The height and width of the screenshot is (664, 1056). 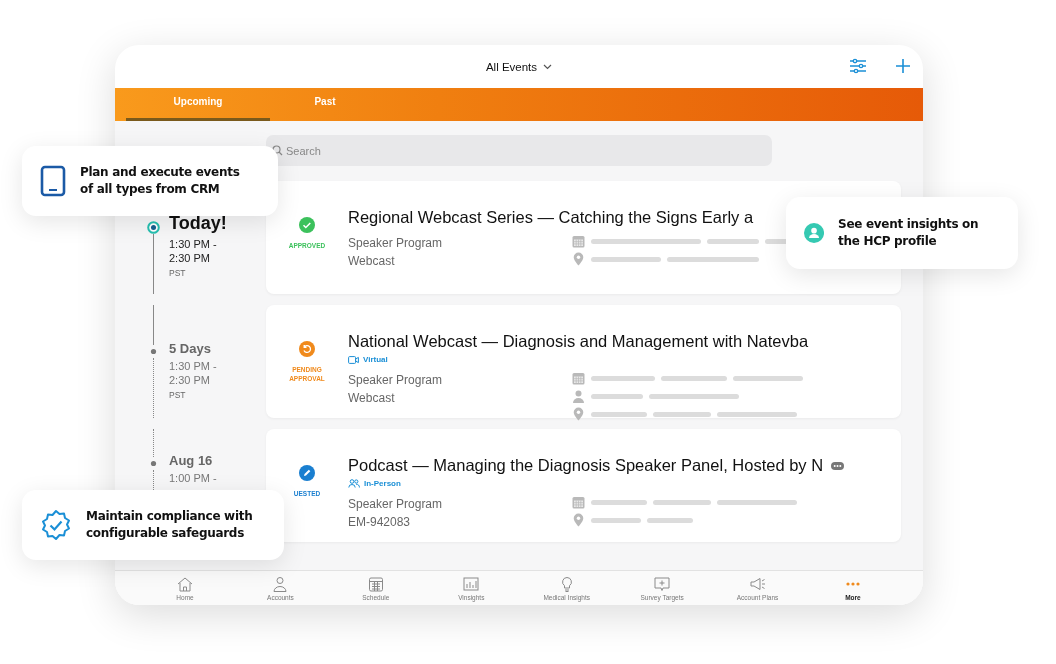 I want to click on event-format: In-Person, so click(x=382, y=483).